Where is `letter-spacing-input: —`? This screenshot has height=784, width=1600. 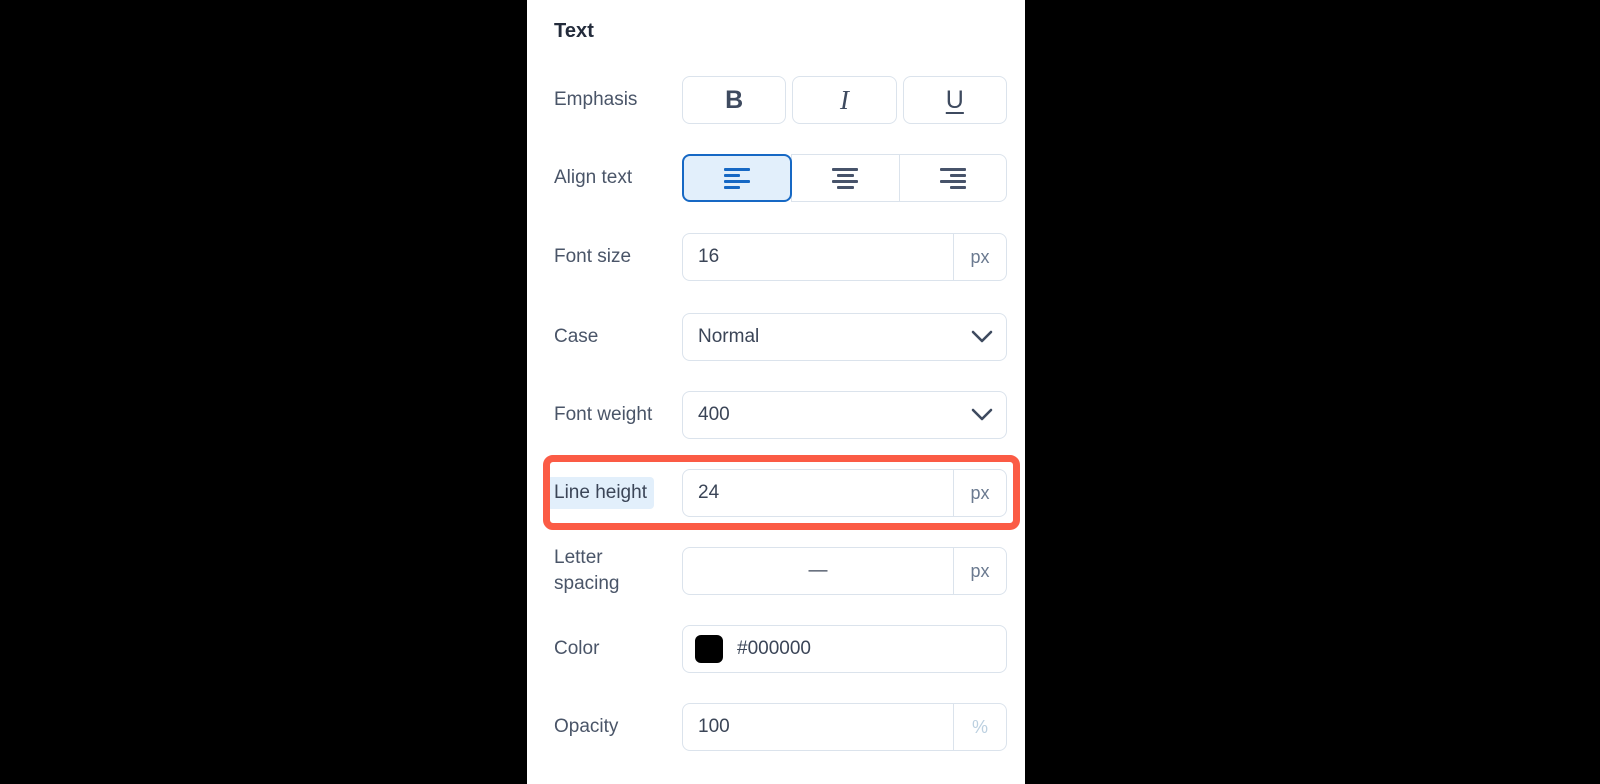
letter-spacing-input: — is located at coordinates (818, 571).